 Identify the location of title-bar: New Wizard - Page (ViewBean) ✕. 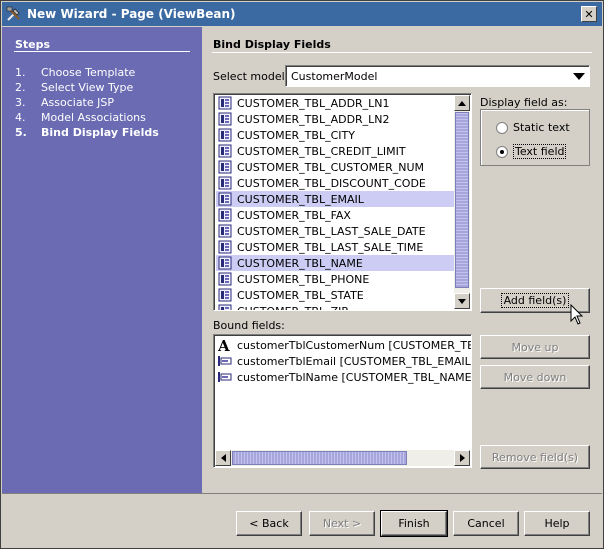
(302, 14).